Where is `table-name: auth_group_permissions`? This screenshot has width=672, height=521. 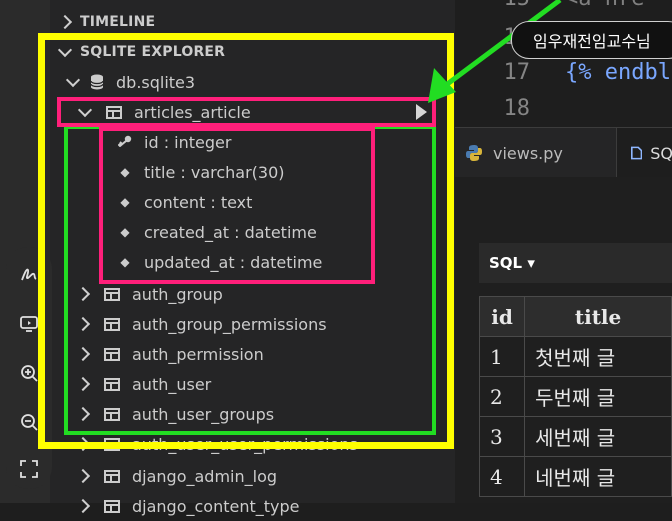
table-name: auth_group_permissions is located at coordinates (229, 324).